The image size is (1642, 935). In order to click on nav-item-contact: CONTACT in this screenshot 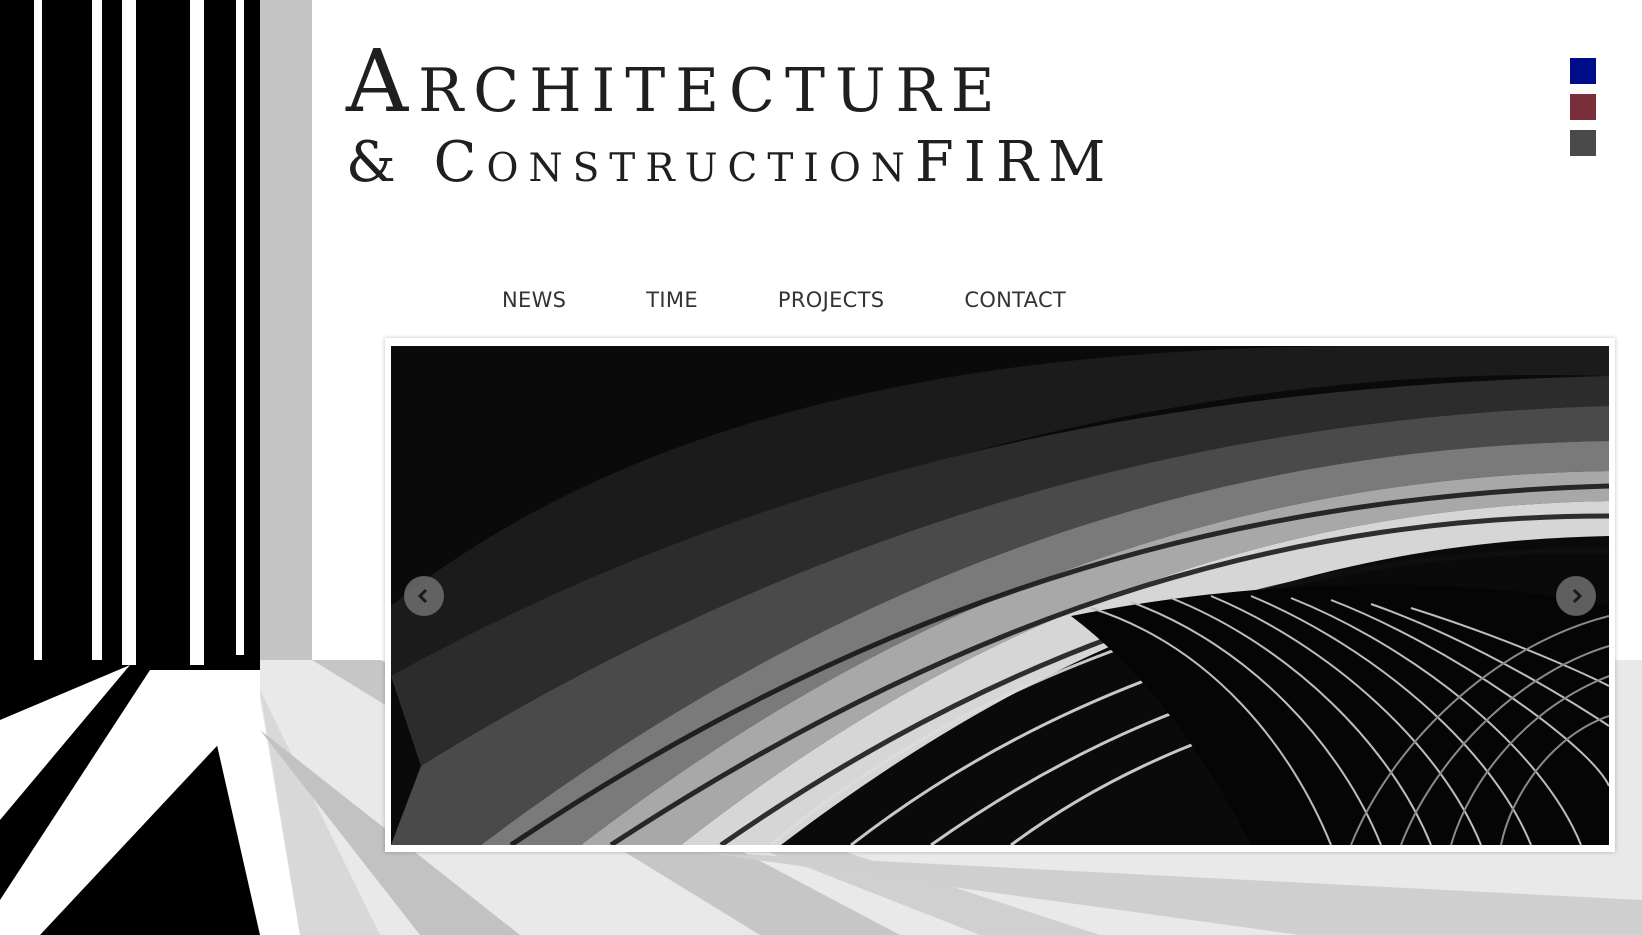, I will do `click(1015, 300)`.